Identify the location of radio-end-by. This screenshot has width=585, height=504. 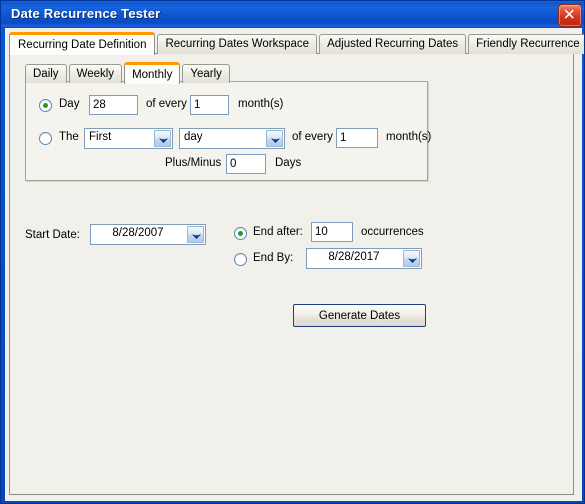
(240, 259).